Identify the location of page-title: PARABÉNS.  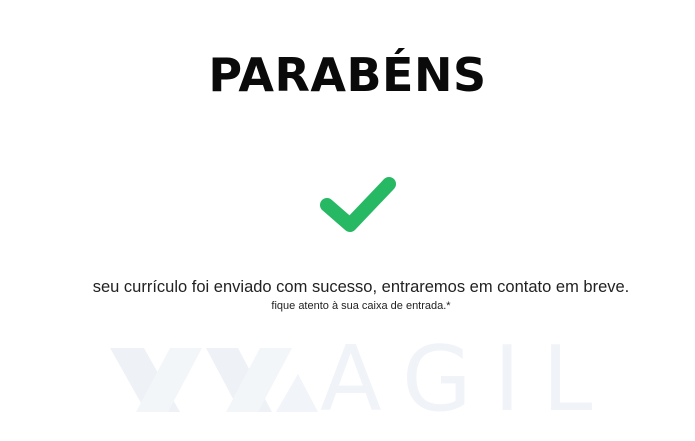
(347, 75).